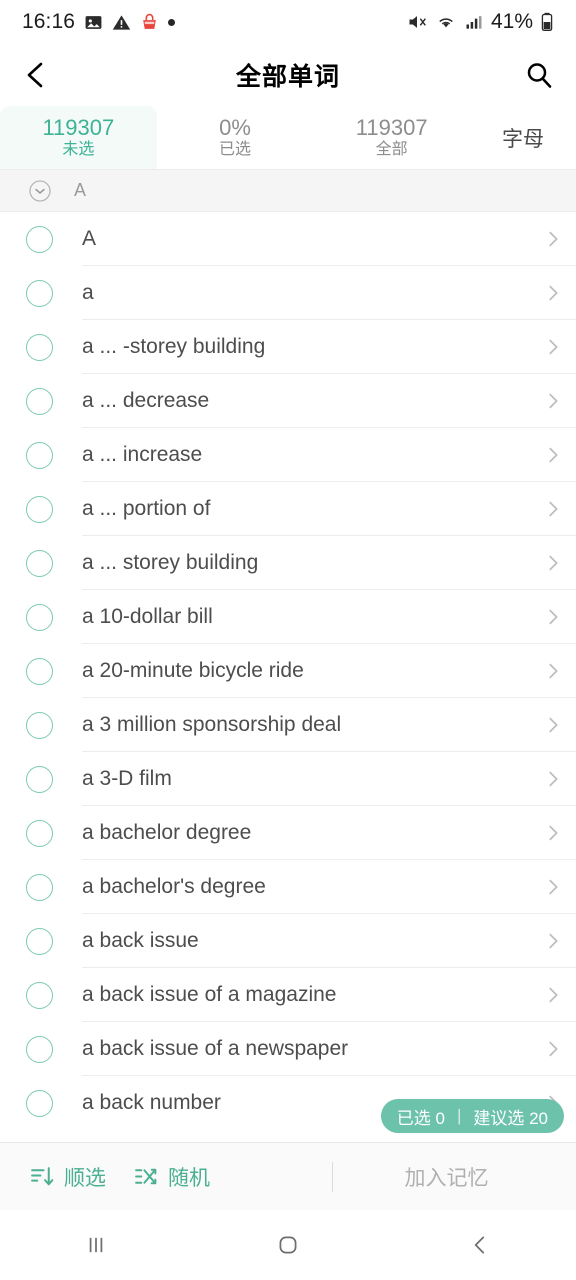 The image size is (576, 1280). What do you see at coordinates (288, 887) in the screenshot?
I see `word-row: a bachelor's degree` at bounding box center [288, 887].